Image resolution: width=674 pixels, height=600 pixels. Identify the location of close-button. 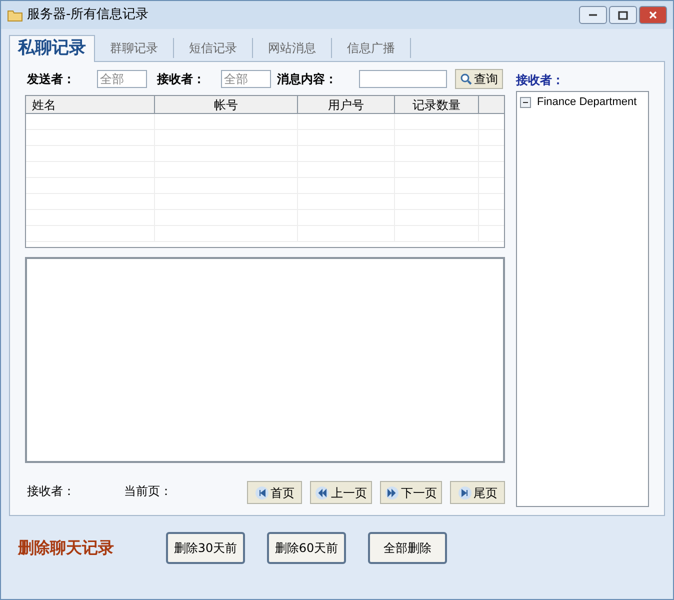
(653, 15).